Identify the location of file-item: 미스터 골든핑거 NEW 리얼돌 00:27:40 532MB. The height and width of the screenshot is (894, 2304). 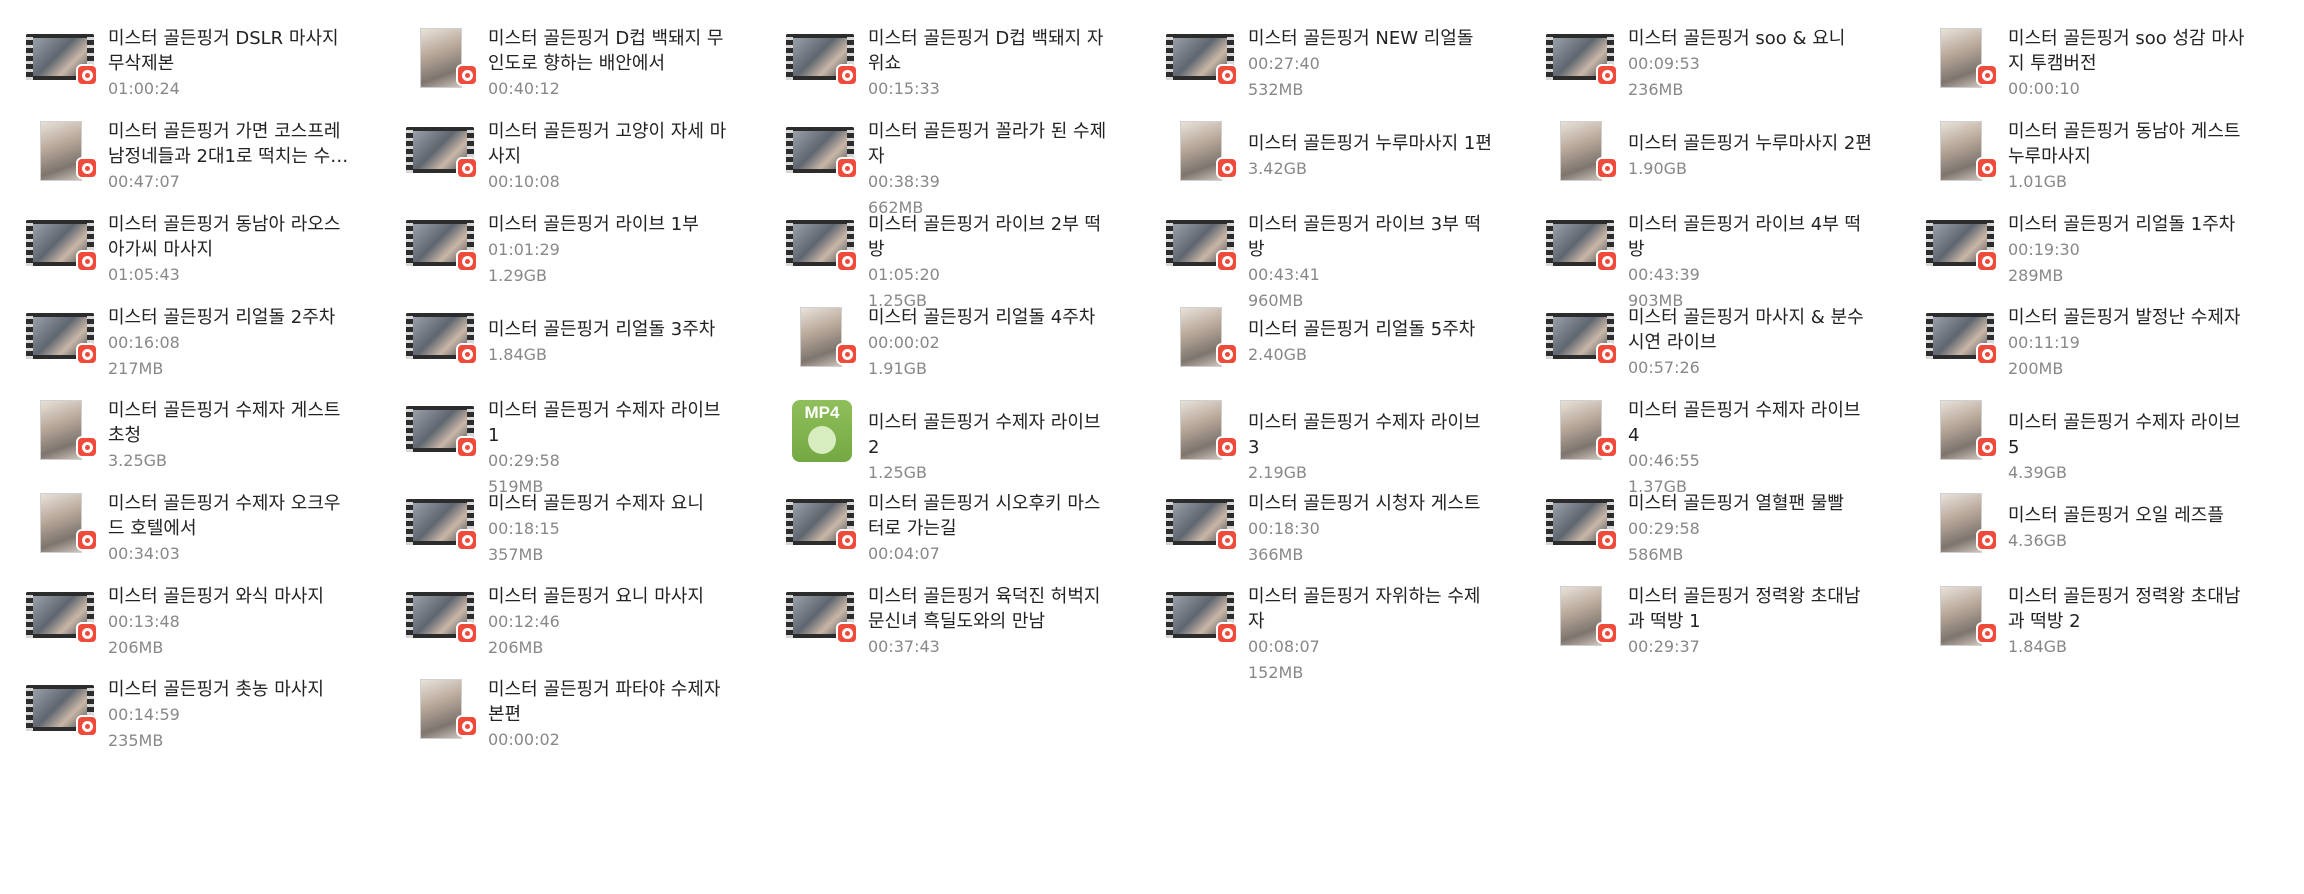
(1324, 56).